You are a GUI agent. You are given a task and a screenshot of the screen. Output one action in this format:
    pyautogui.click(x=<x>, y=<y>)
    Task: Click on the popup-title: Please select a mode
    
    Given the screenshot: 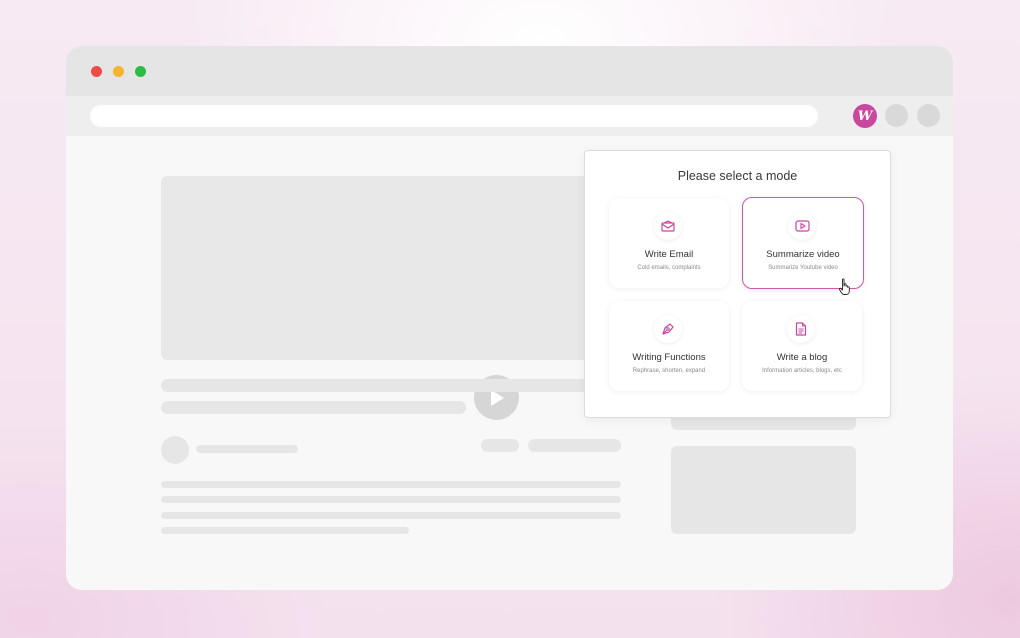 What is the action you would take?
    pyautogui.click(x=737, y=176)
    